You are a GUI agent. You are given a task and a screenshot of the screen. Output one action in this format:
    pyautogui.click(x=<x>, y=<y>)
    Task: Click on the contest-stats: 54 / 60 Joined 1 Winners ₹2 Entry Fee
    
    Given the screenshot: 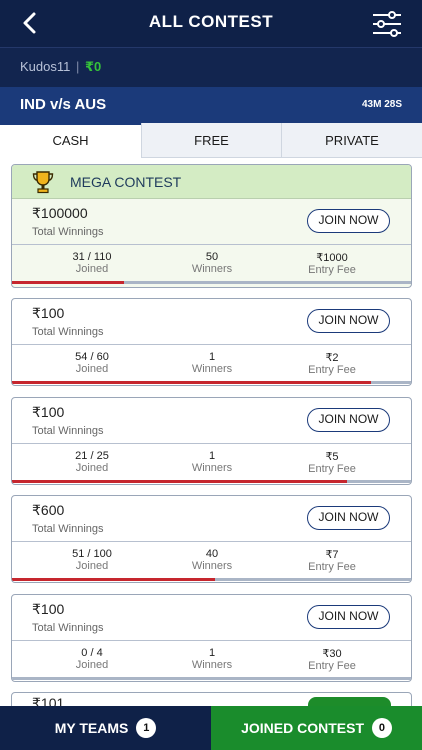 What is the action you would take?
    pyautogui.click(x=211, y=362)
    